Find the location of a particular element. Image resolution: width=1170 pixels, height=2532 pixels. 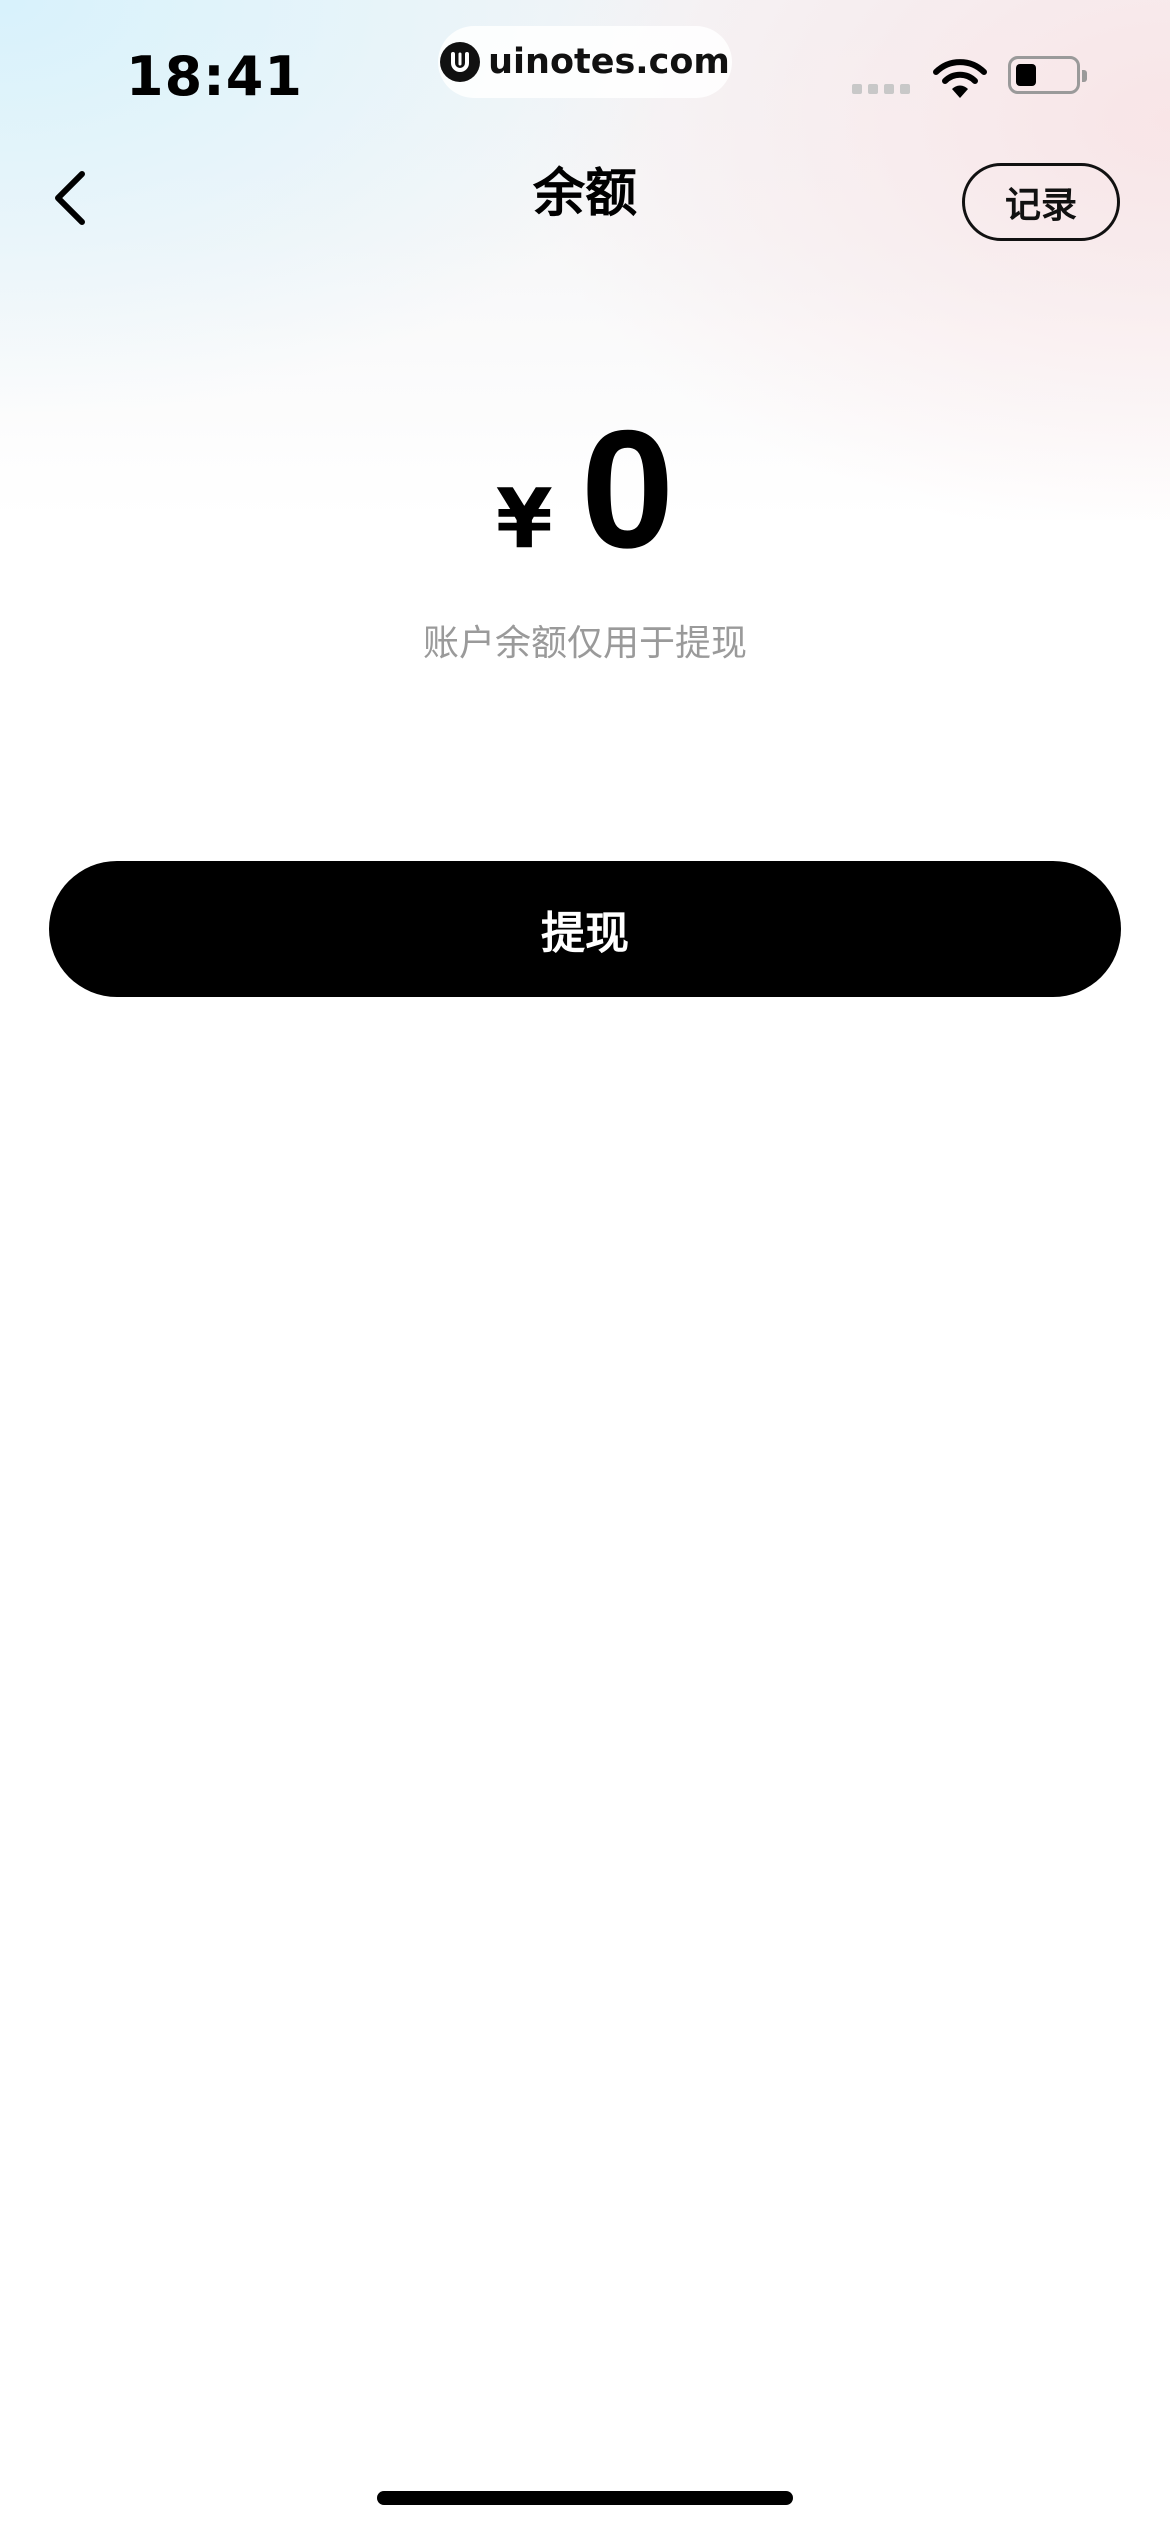

status-bar-time: 18:41 is located at coordinates (214, 76).